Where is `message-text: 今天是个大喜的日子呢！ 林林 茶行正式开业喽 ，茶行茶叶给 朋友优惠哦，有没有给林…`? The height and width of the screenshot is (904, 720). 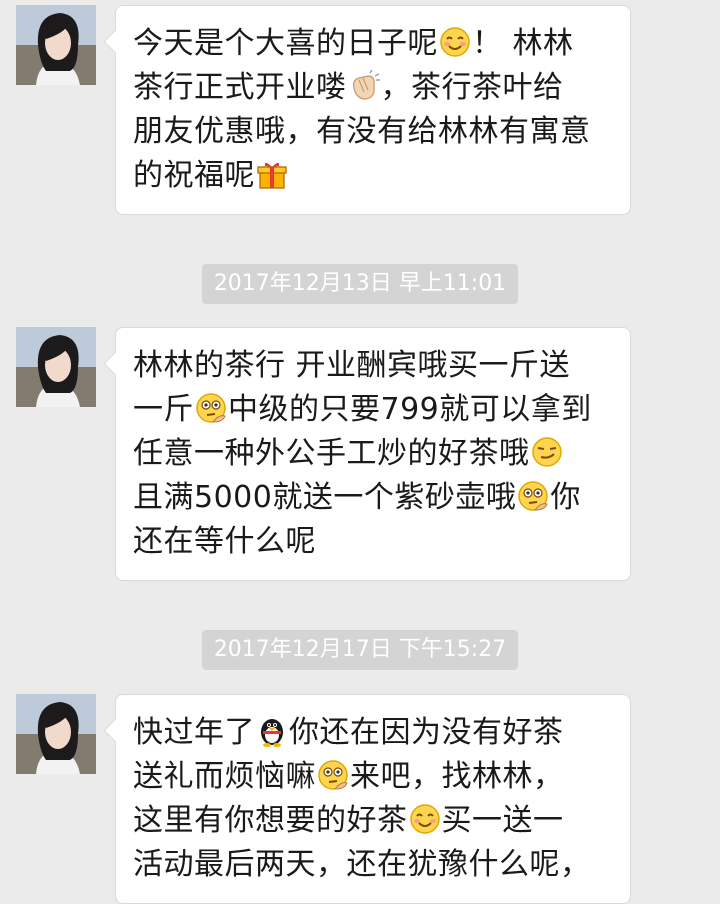
message-text: 今天是个大喜的日子呢！ 林林 茶行正式开业喽 ，茶行茶叶给 朋友优惠哦，有没有给林… is located at coordinates (372, 110).